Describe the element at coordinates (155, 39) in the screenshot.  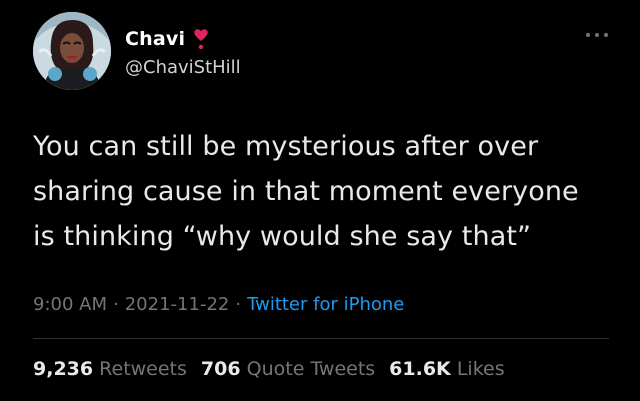
I see `author-display-name: Chavi` at that location.